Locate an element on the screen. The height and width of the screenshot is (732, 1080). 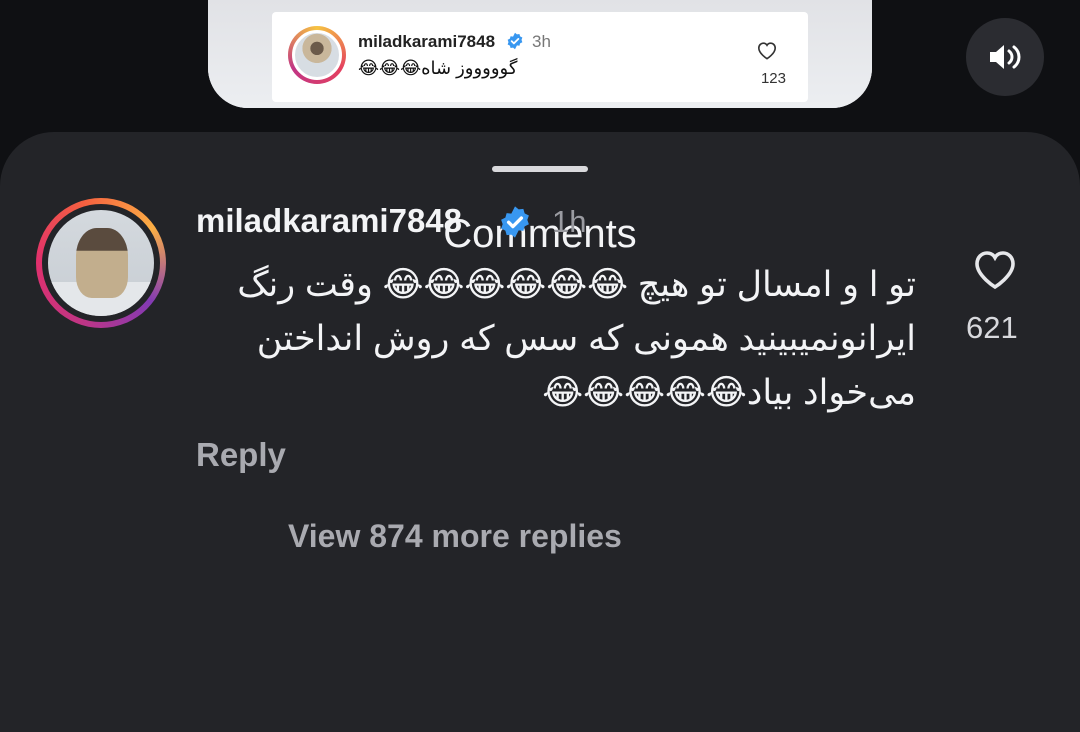
speaker-icon is located at coordinates (1005, 57).